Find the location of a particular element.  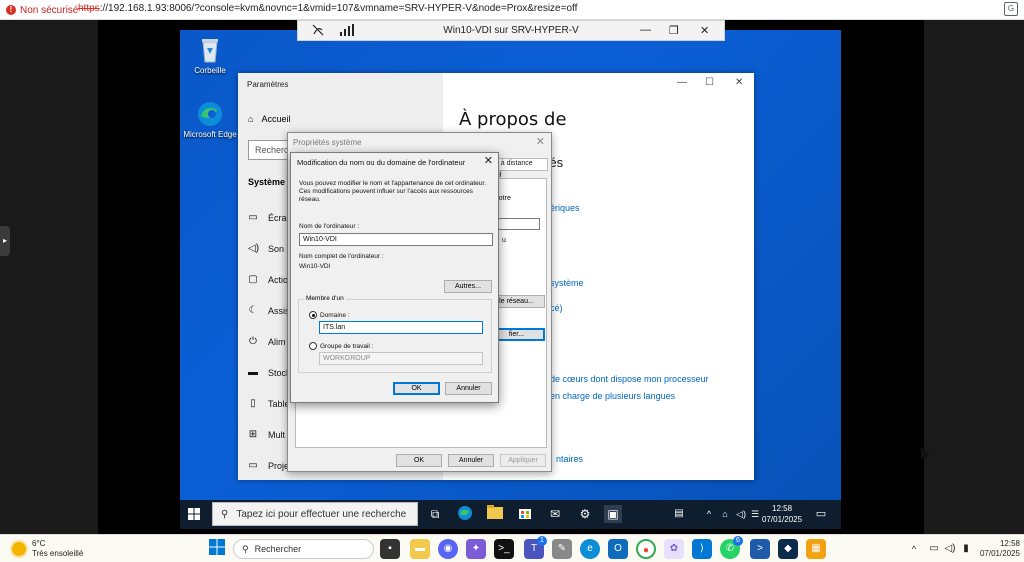

notification-icon: ▢ is located at coordinates (253, 279).